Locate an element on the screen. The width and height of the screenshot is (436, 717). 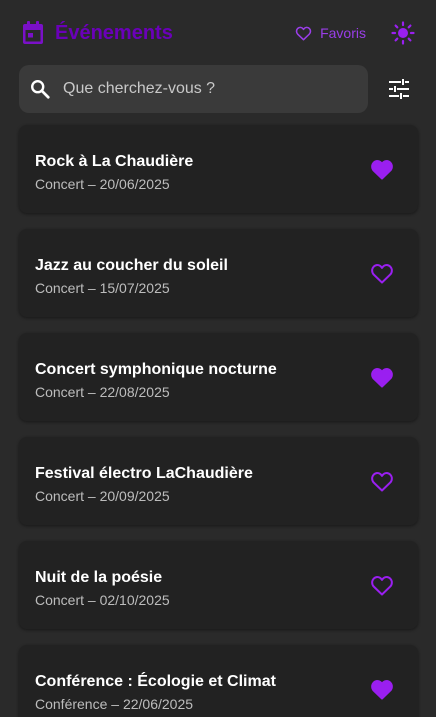
event-subtitle: Concert – 15/07/2025 is located at coordinates (102, 288).